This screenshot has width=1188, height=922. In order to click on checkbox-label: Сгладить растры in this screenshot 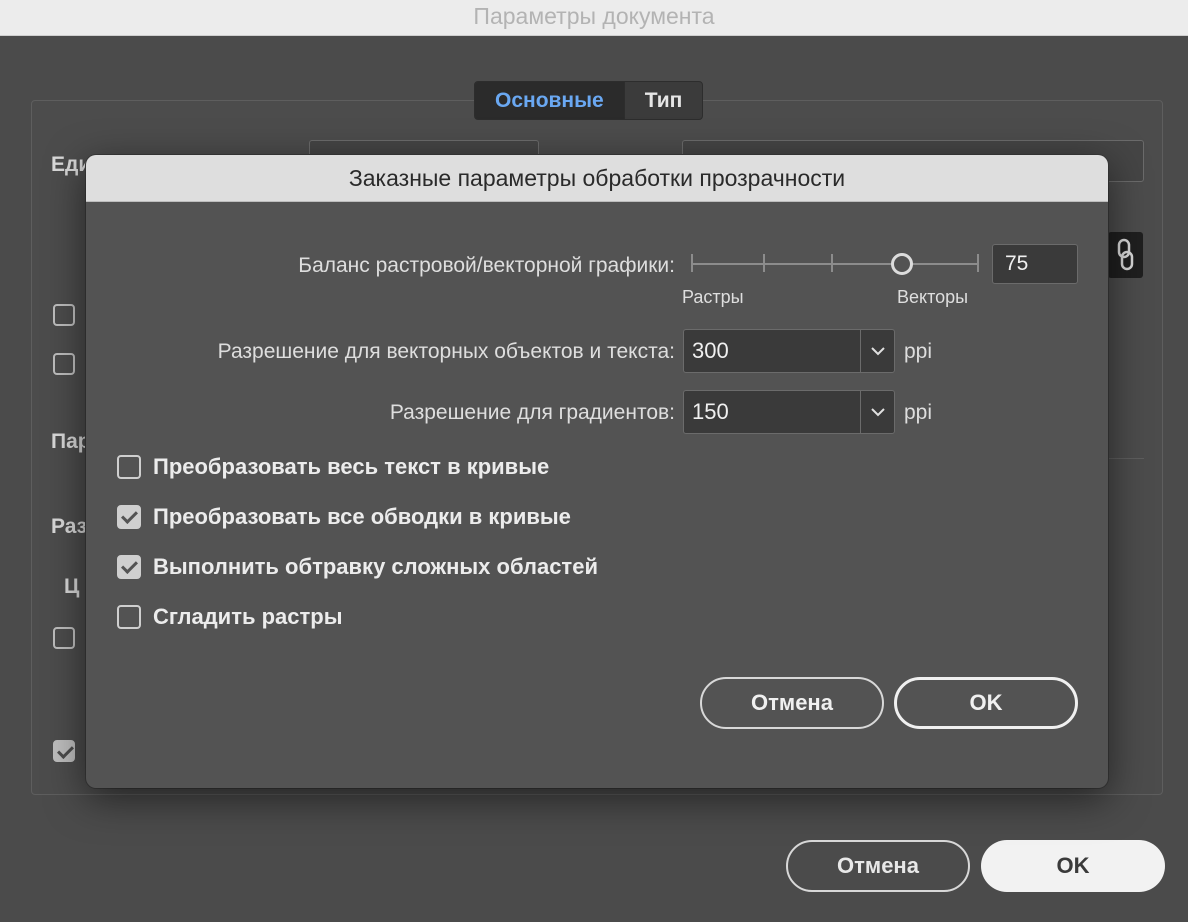, I will do `click(248, 616)`.